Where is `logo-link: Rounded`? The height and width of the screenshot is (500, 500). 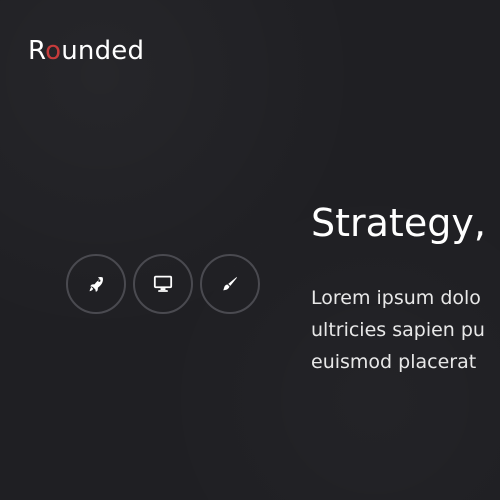
logo-link: Rounded is located at coordinates (86, 51).